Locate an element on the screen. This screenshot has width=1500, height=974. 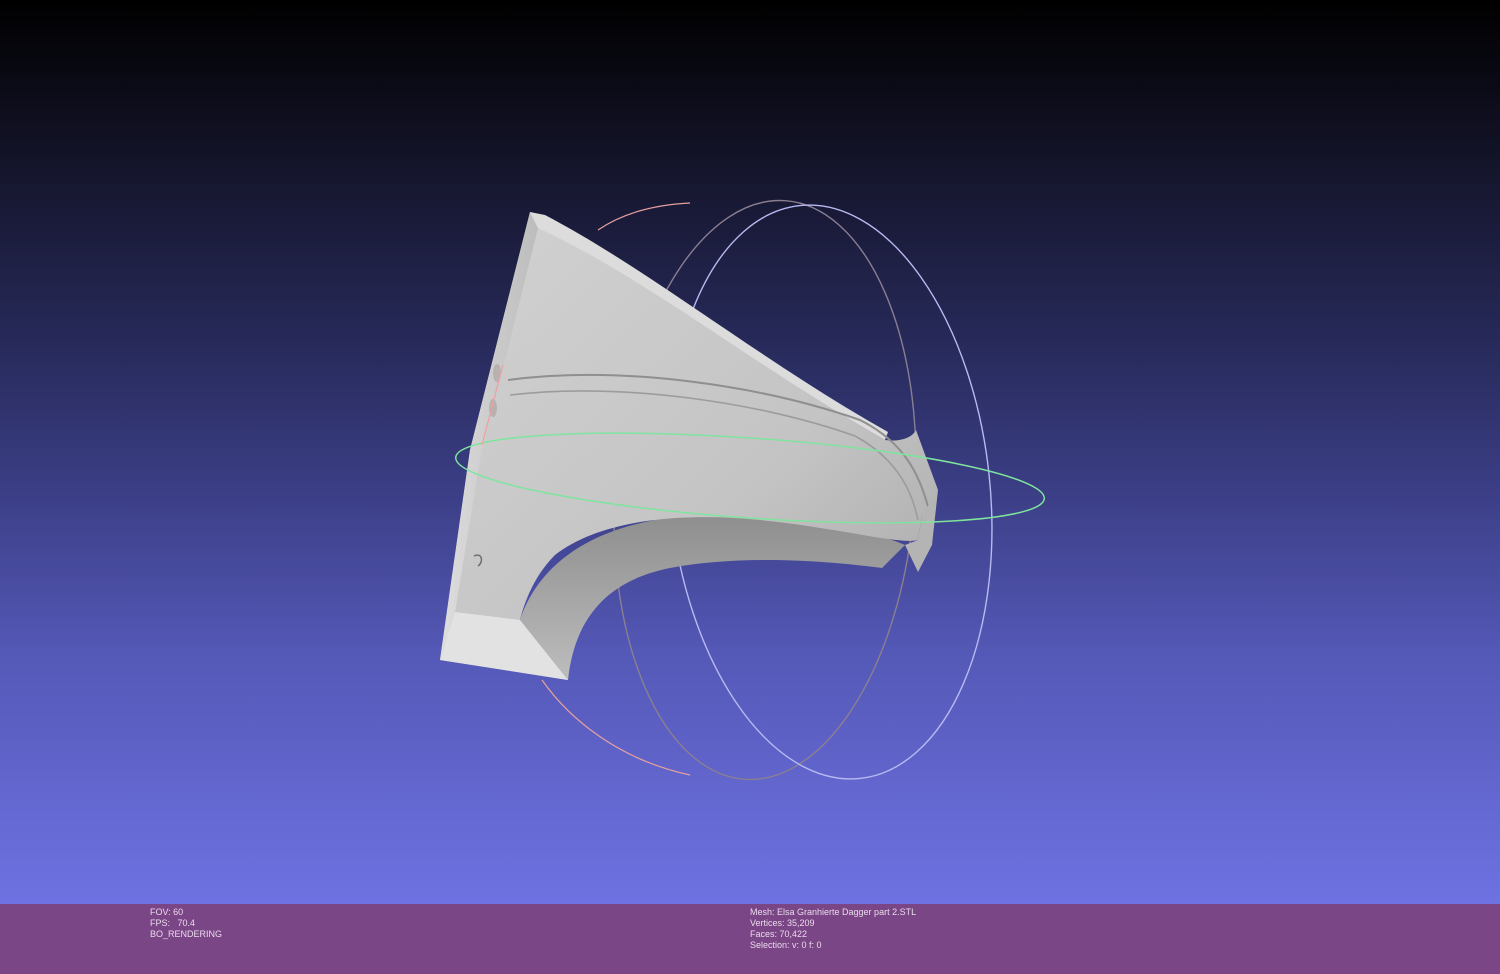
render-mode-readout: BO_RENDERING is located at coordinates (186, 934).